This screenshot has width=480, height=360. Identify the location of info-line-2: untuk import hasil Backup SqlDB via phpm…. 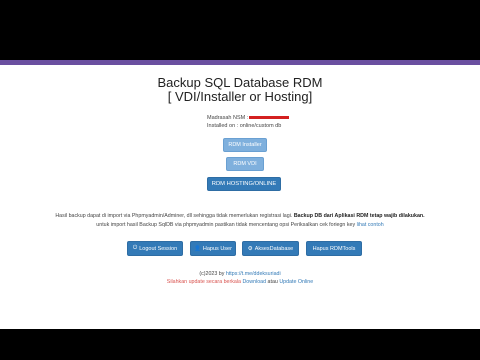
(240, 225).